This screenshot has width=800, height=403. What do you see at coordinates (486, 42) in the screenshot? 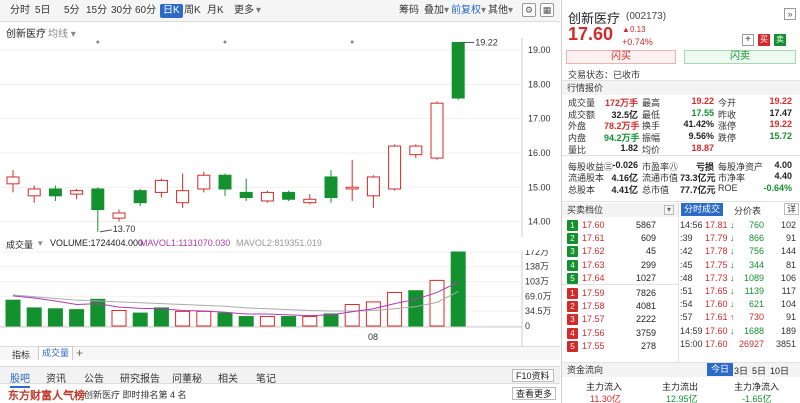
I see `high-marker-label: 19.22` at bounding box center [486, 42].